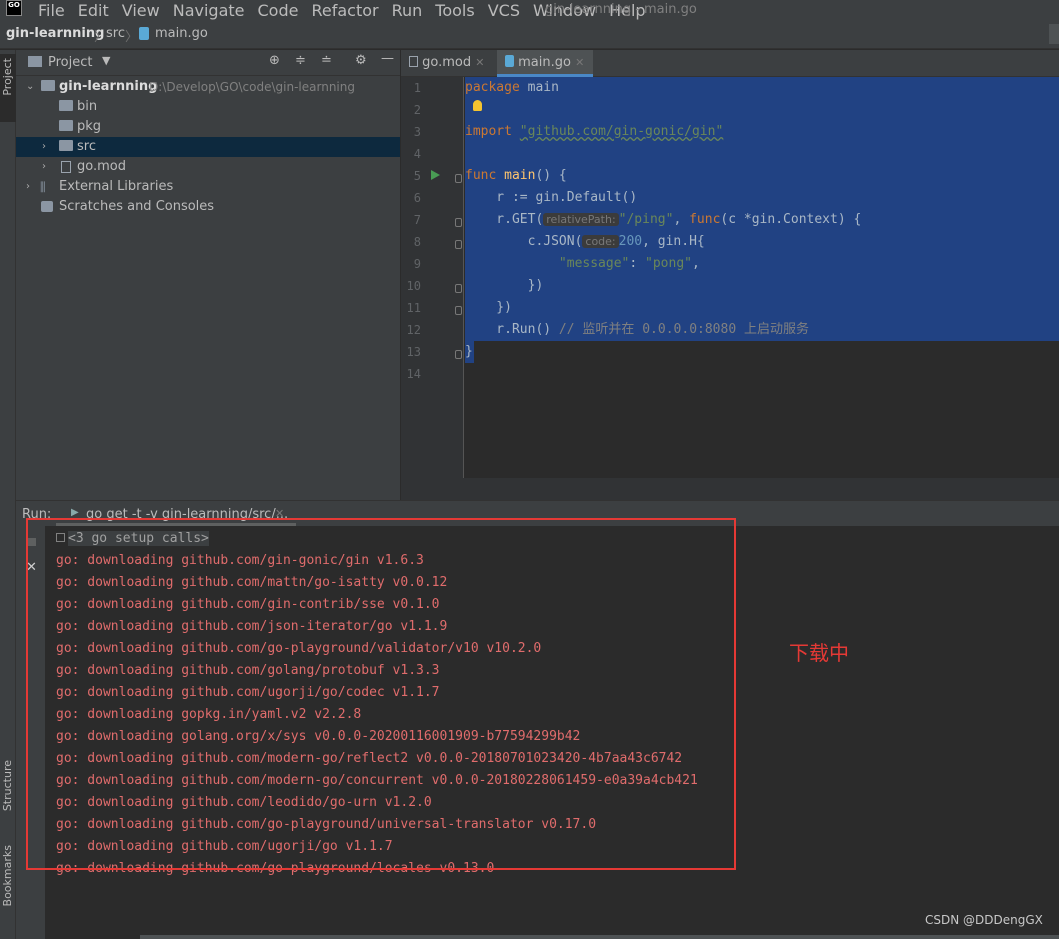 This screenshot has height=939, width=1059. Describe the element at coordinates (208, 167) in the screenshot. I see `tree-item-go-mod: › go.mod` at that location.